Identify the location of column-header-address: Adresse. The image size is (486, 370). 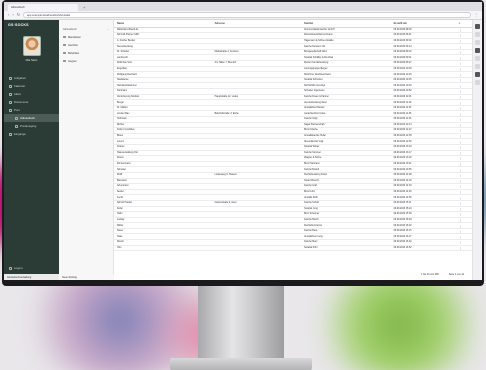
(256, 24).